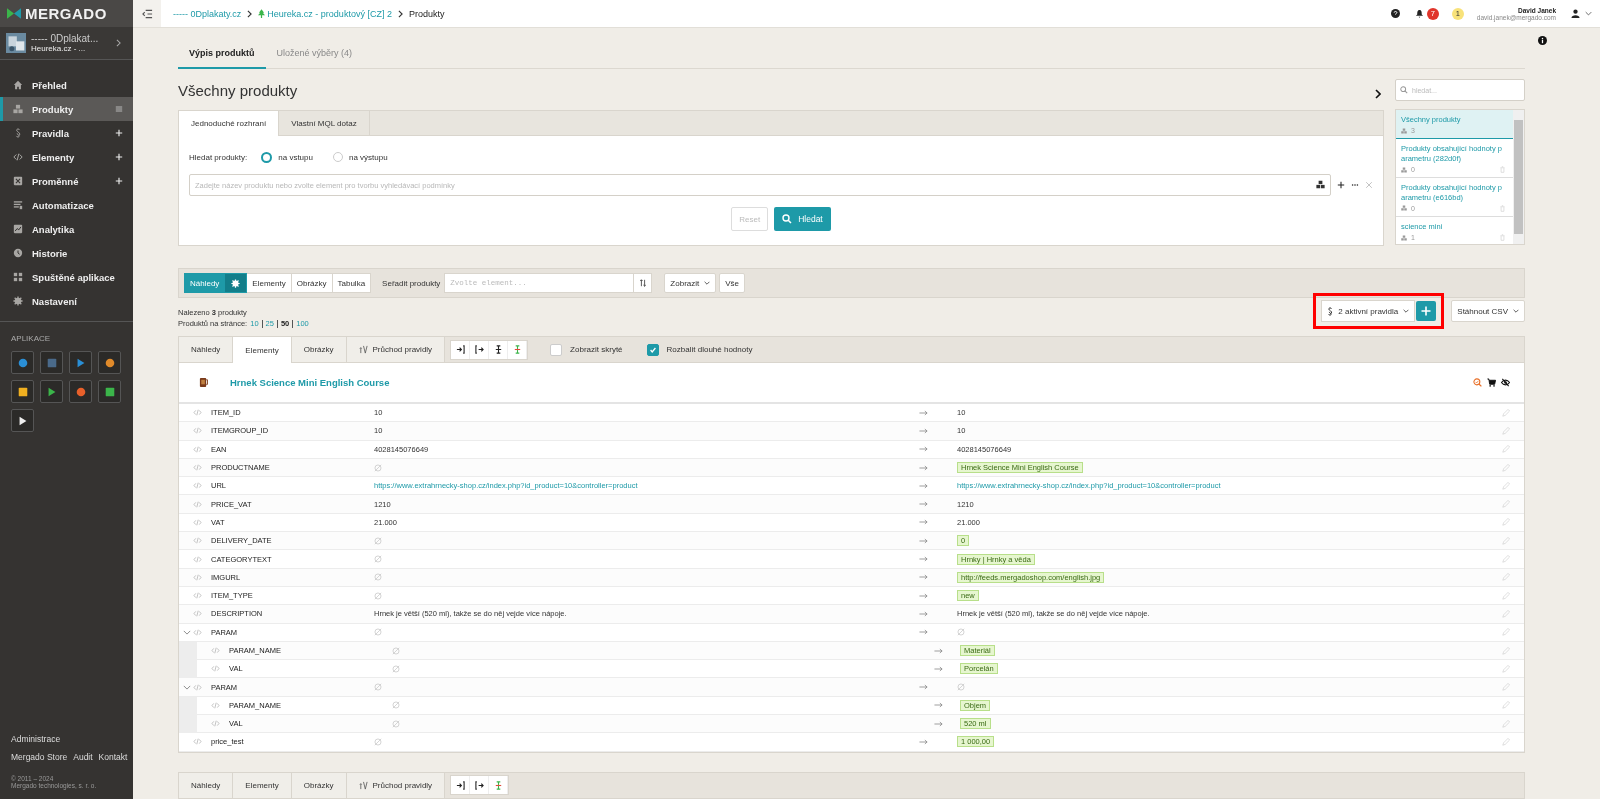 Image resolution: width=1600 pixels, height=799 pixels. What do you see at coordinates (1369, 185) in the screenshot?
I see `close-icon` at bounding box center [1369, 185].